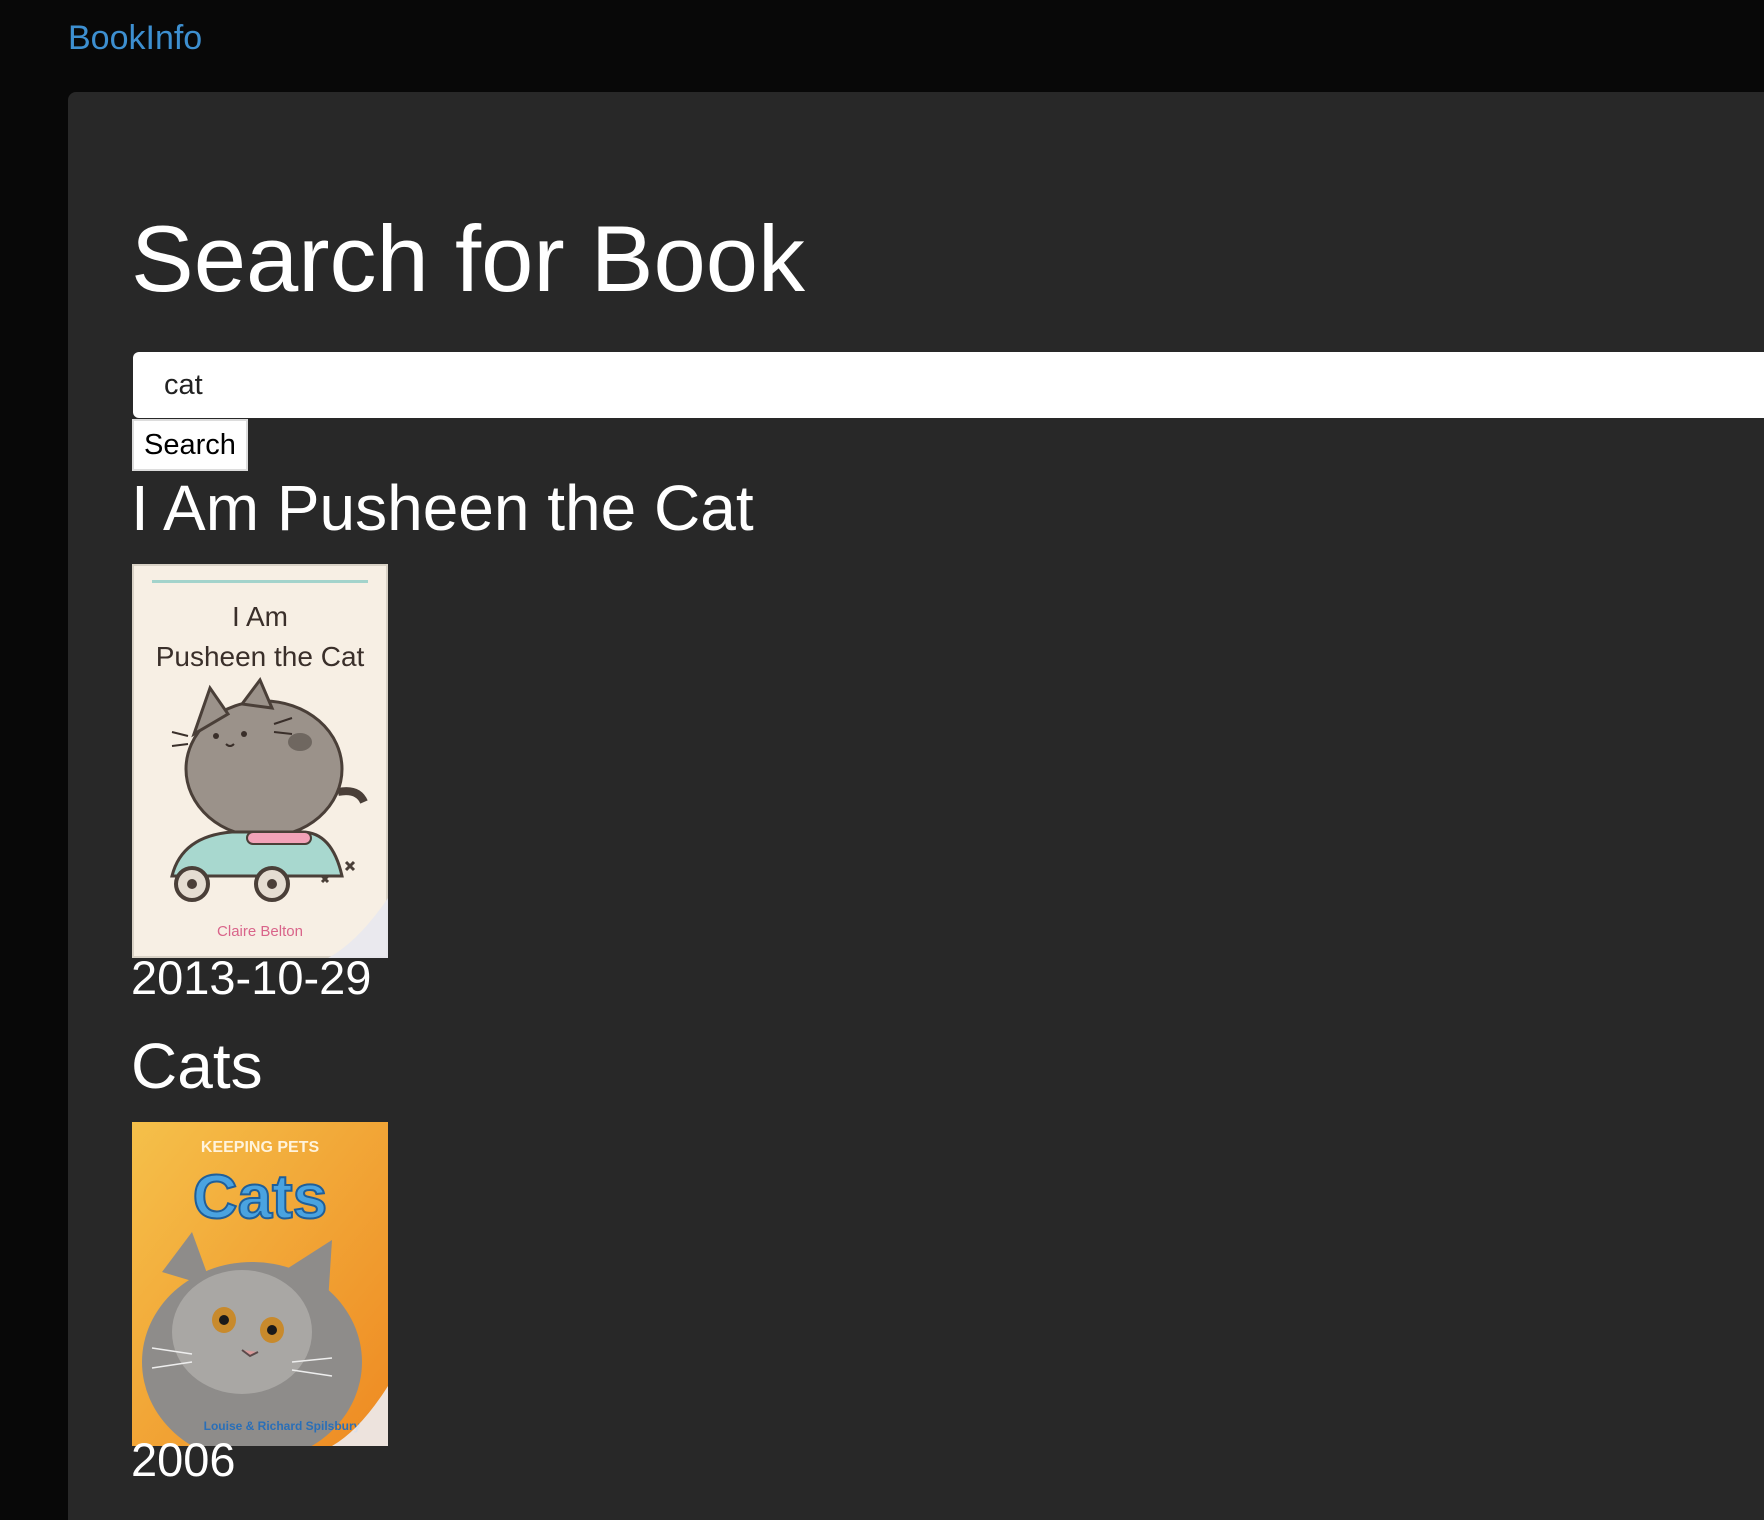 The image size is (1764, 1520). Describe the element at coordinates (948, 385) in the screenshot. I see `search-input` at that location.